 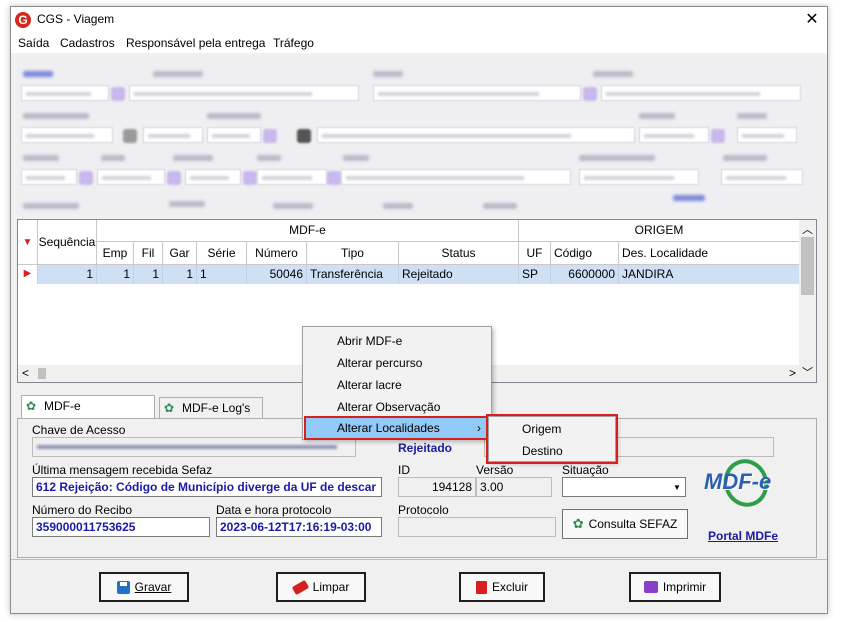 What do you see at coordinates (738, 481) in the screenshot?
I see `logo-text: MDF-e` at bounding box center [738, 481].